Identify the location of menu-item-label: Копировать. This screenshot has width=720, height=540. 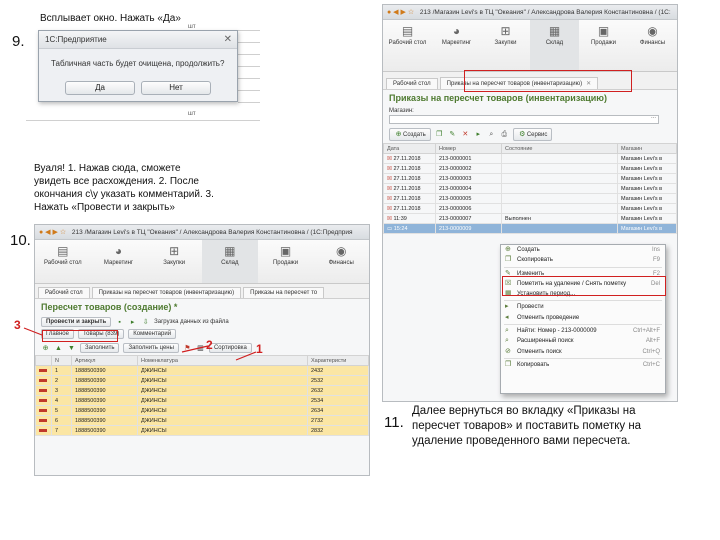
(533, 364).